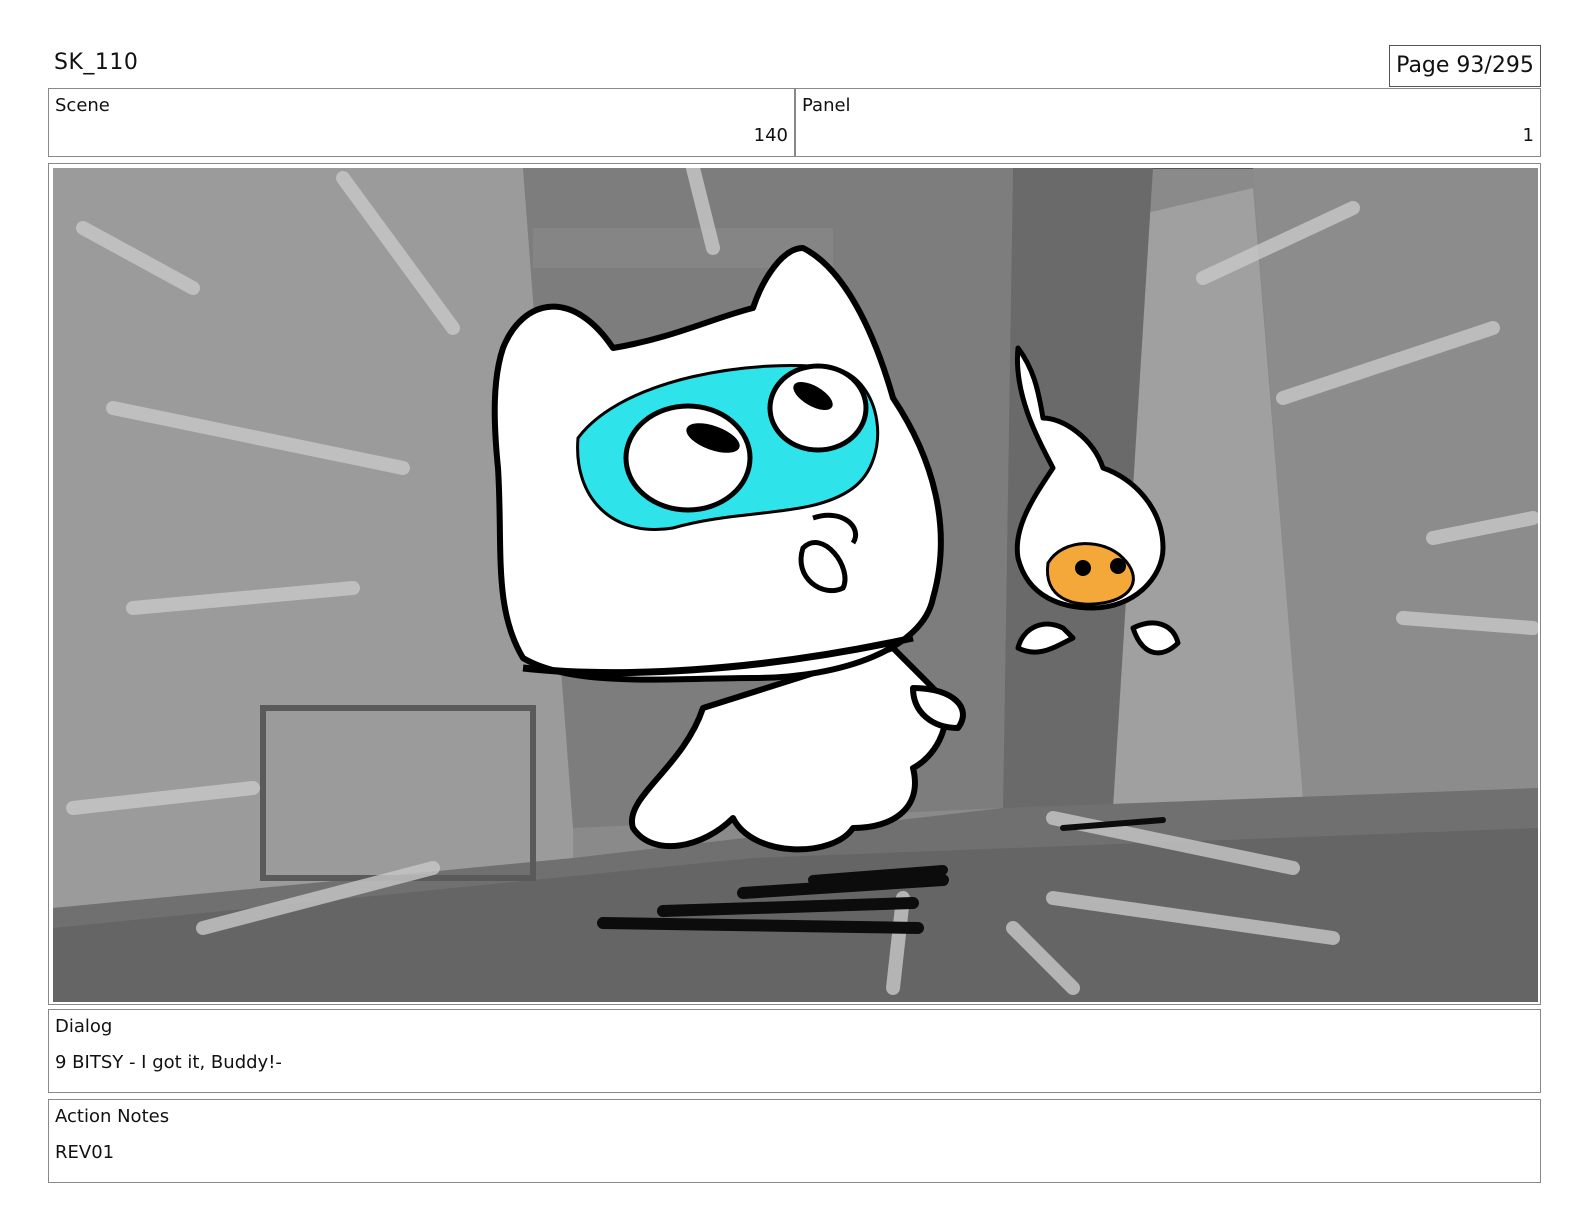  I want to click on document-title: SK_110, so click(96, 62).